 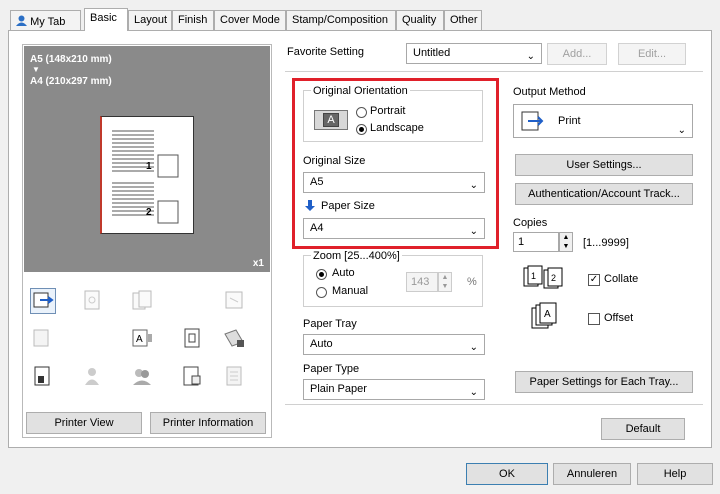 I want to click on tab-quality: Quality, so click(x=420, y=20).